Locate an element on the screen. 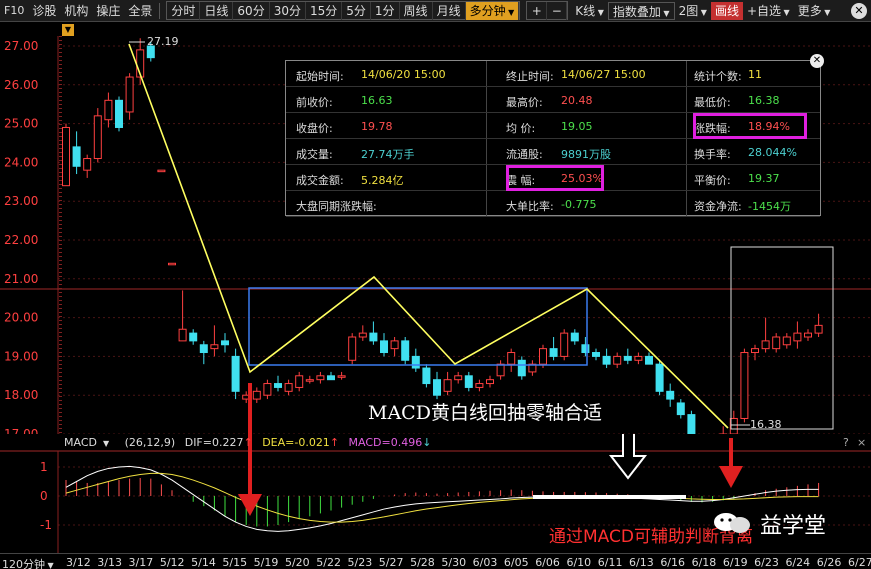  macd-name-label: MACD is located at coordinates (80, 442).